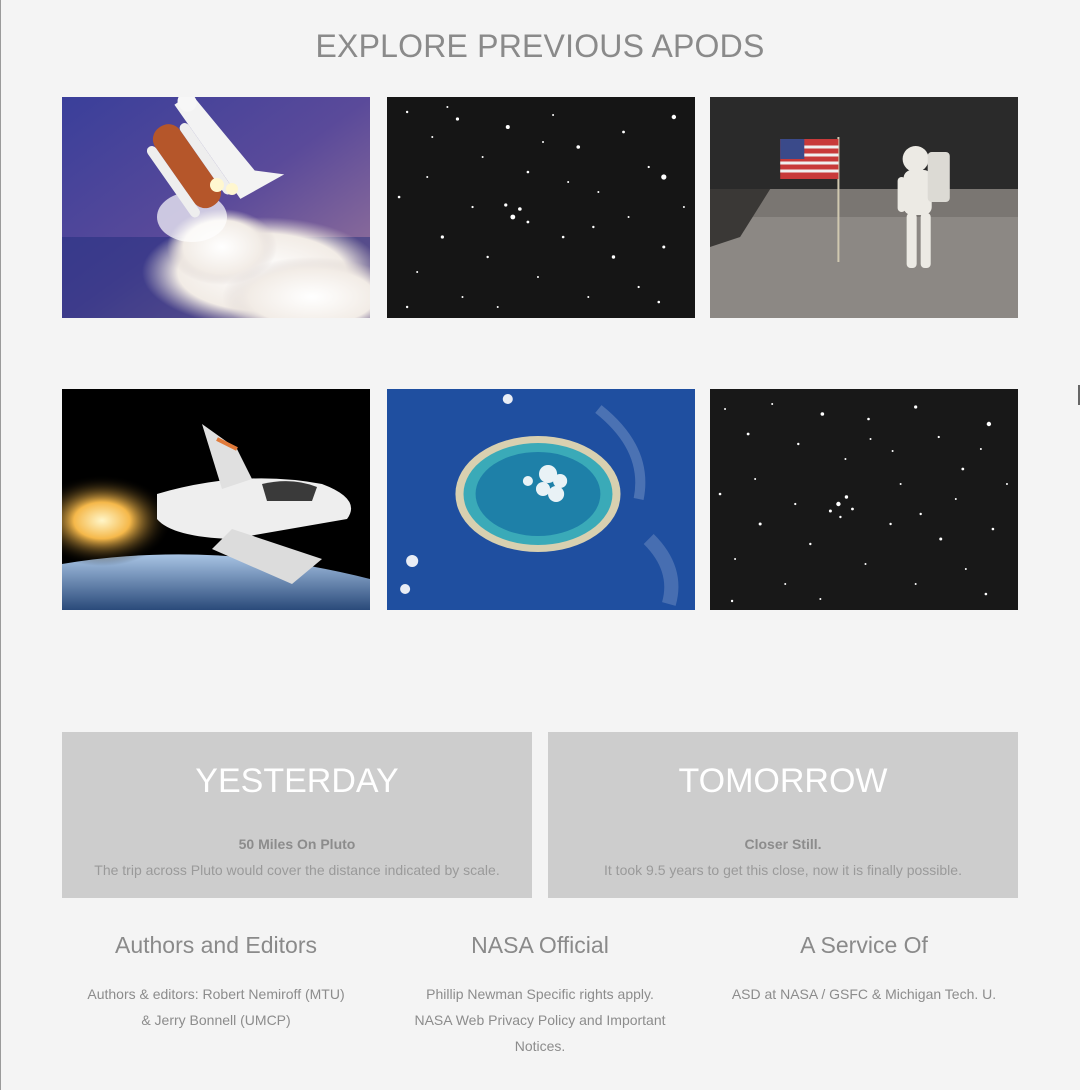 The height and width of the screenshot is (1090, 1080). Describe the element at coordinates (216, 1020) in the screenshot. I see `footer-authors-line2: & Jerry Bonnell (UMCP)` at that location.